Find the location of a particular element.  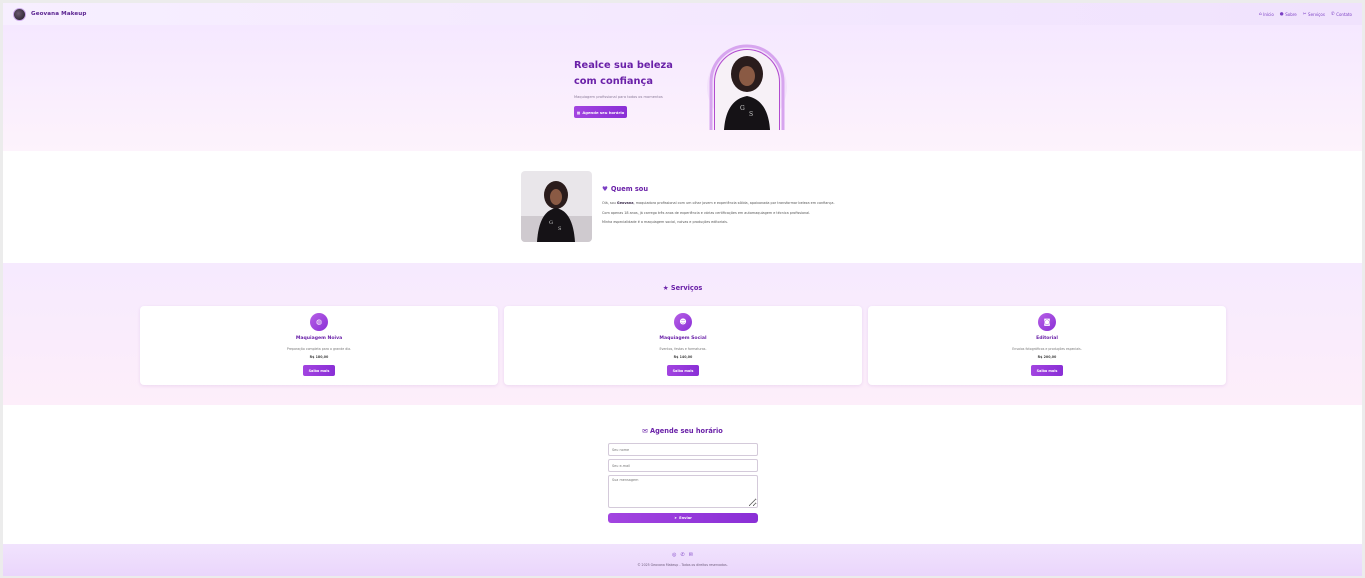

nav-link-label: Contato is located at coordinates (1344, 14).